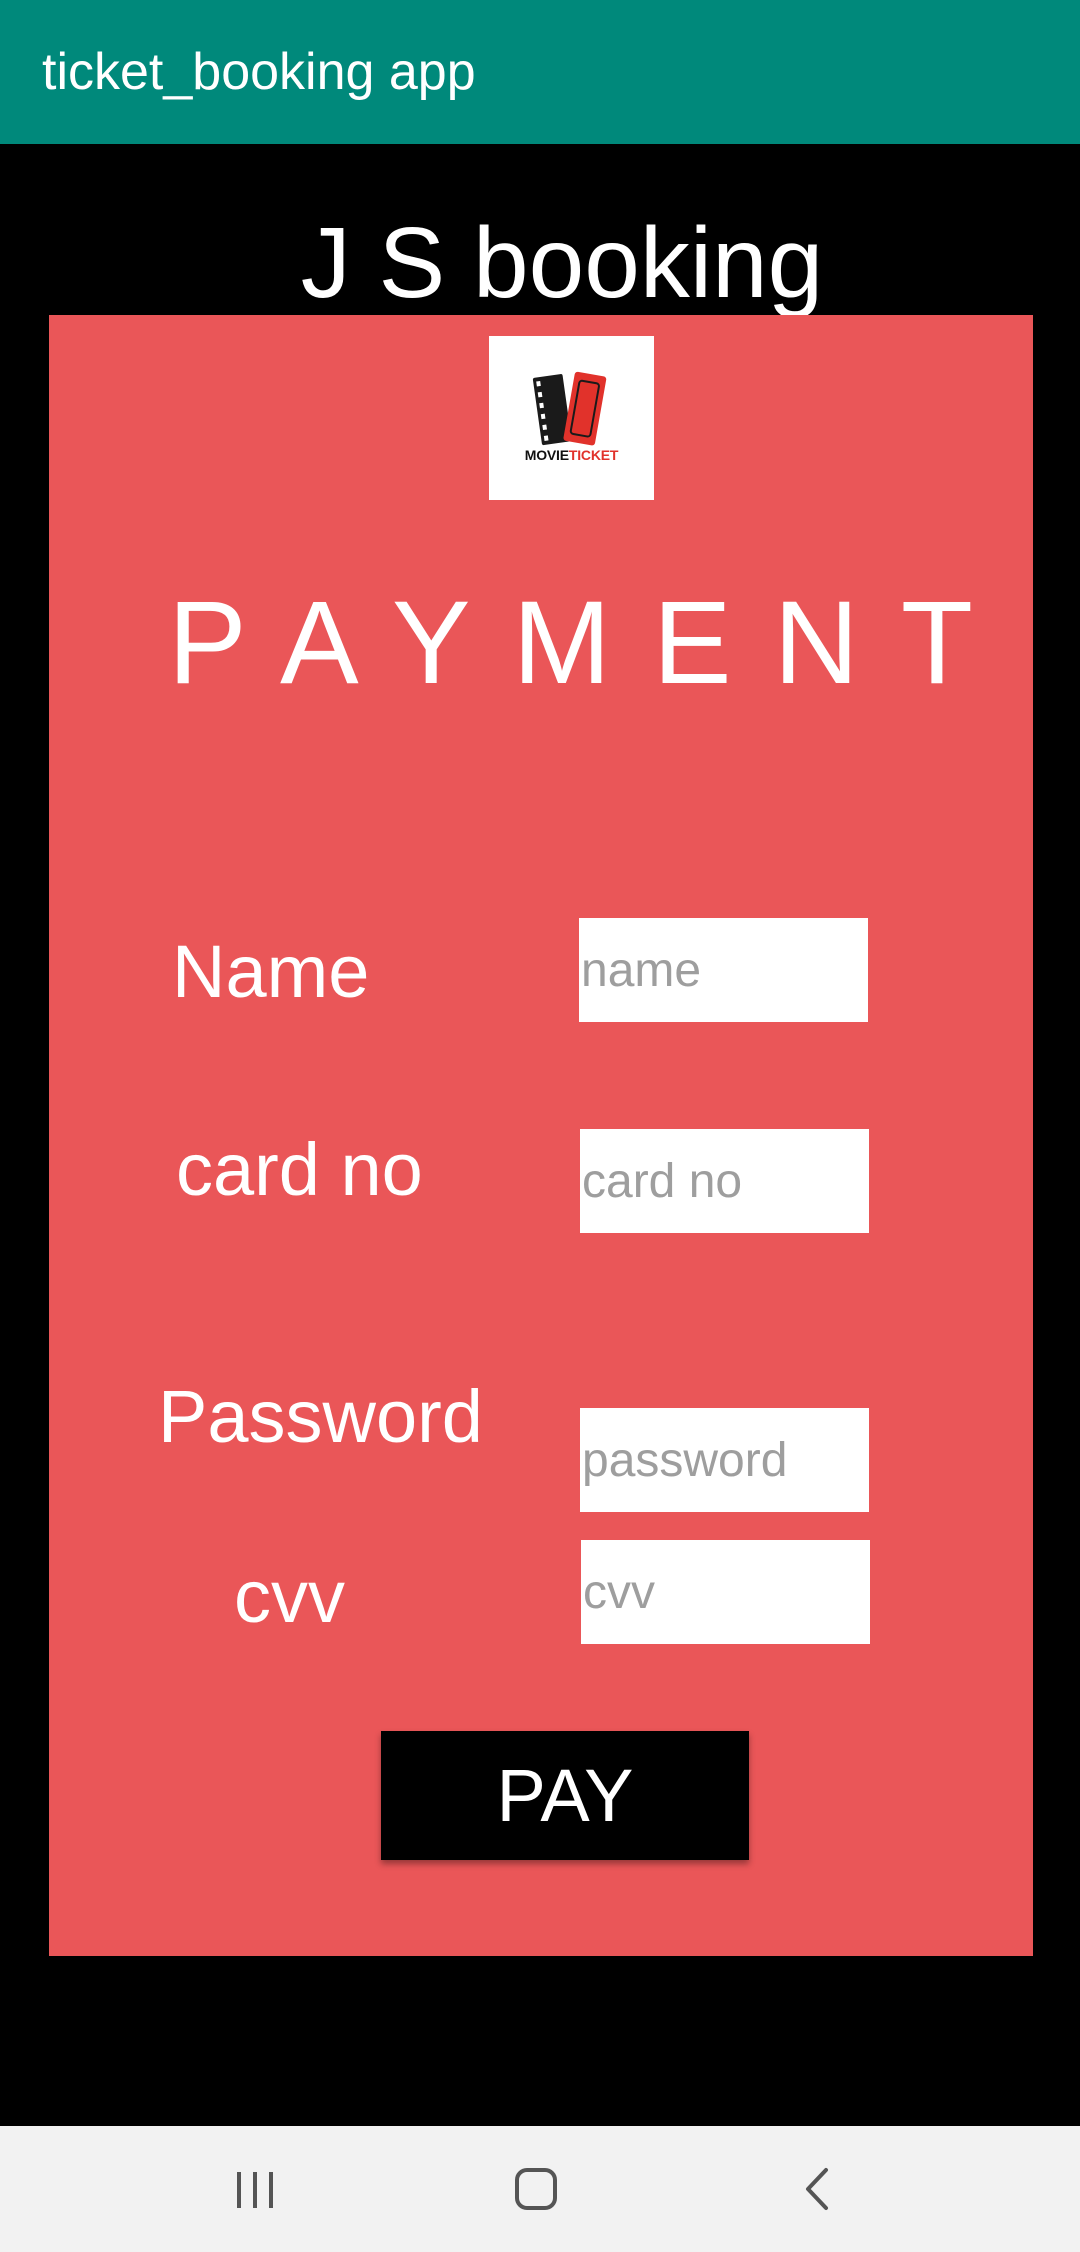 Image resolution: width=1080 pixels, height=2252 pixels. What do you see at coordinates (591, 643) in the screenshot?
I see `payment-title: PAYMENT` at bounding box center [591, 643].